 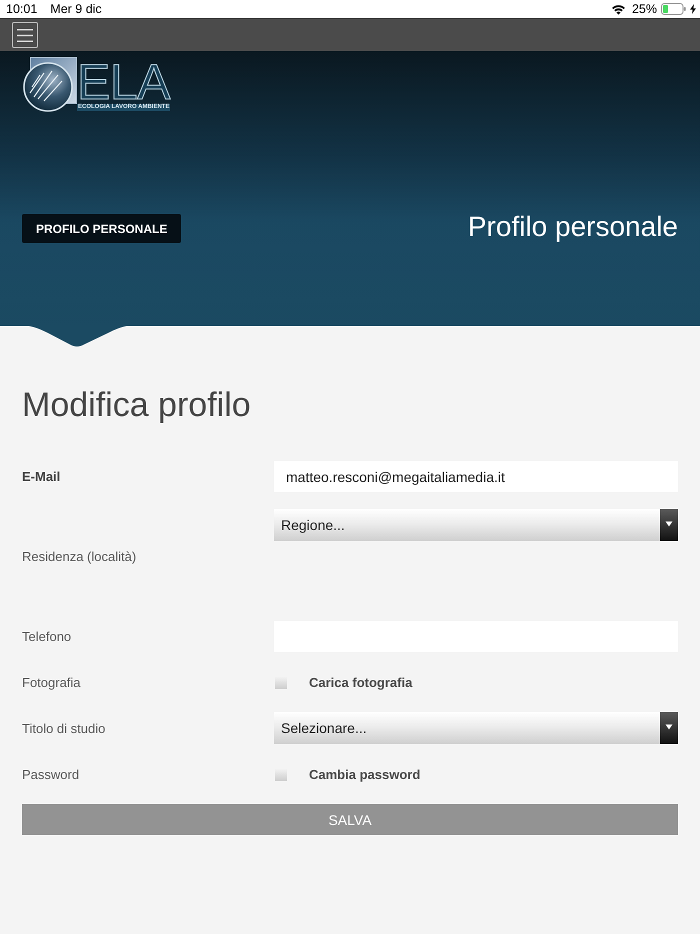 What do you see at coordinates (22, 9) in the screenshot?
I see `status-time: 10:01` at bounding box center [22, 9].